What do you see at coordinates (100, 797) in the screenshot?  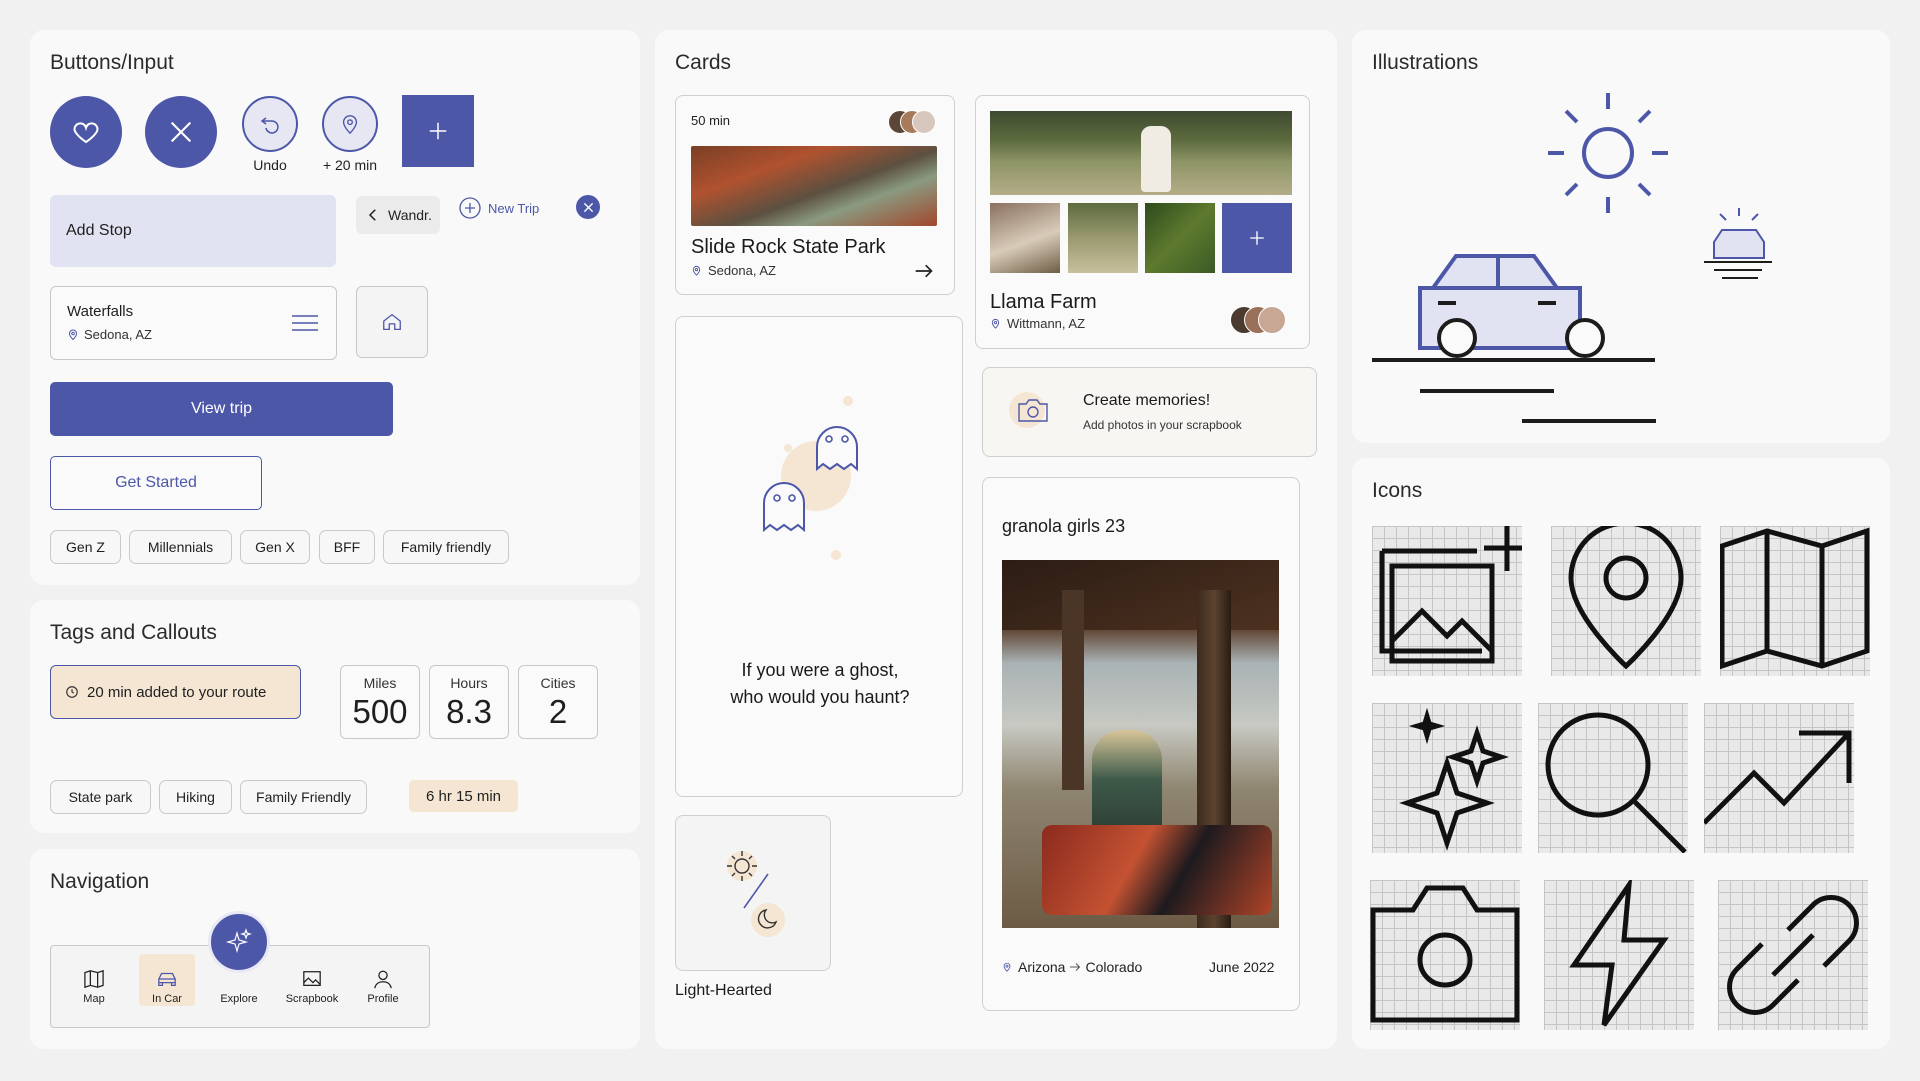 I see `tag-state-park: State park` at bounding box center [100, 797].